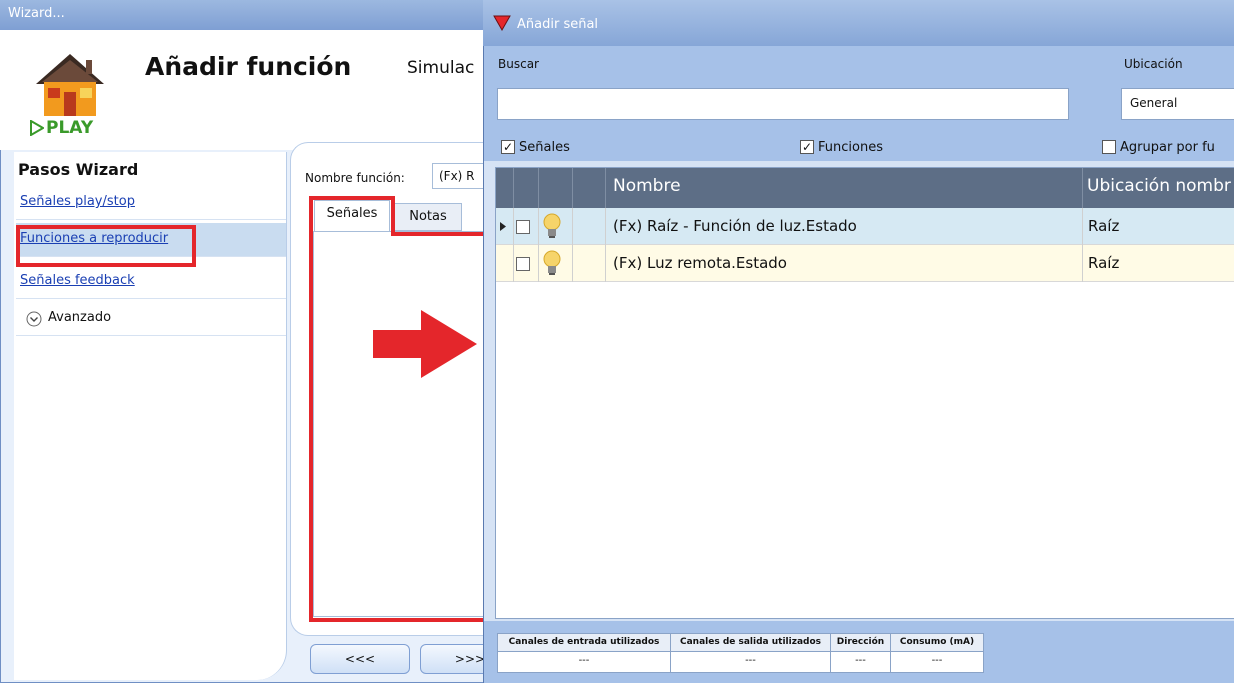 The height and width of the screenshot is (683, 1234). I want to click on play-triangle-icon, so click(37, 128).